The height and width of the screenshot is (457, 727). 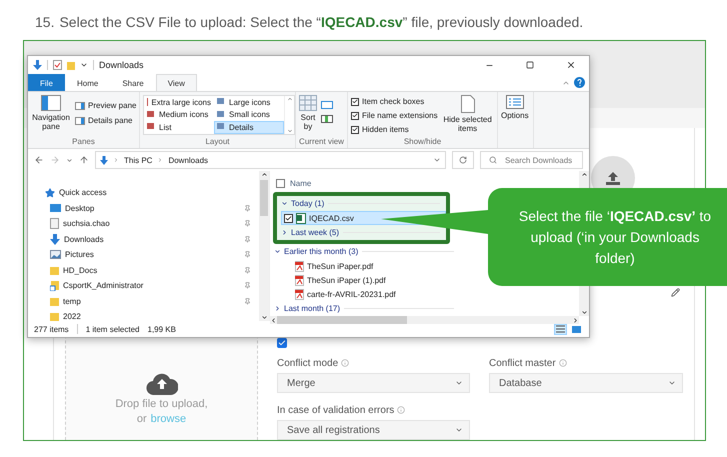 I want to click on refresh-icon, so click(x=463, y=160).